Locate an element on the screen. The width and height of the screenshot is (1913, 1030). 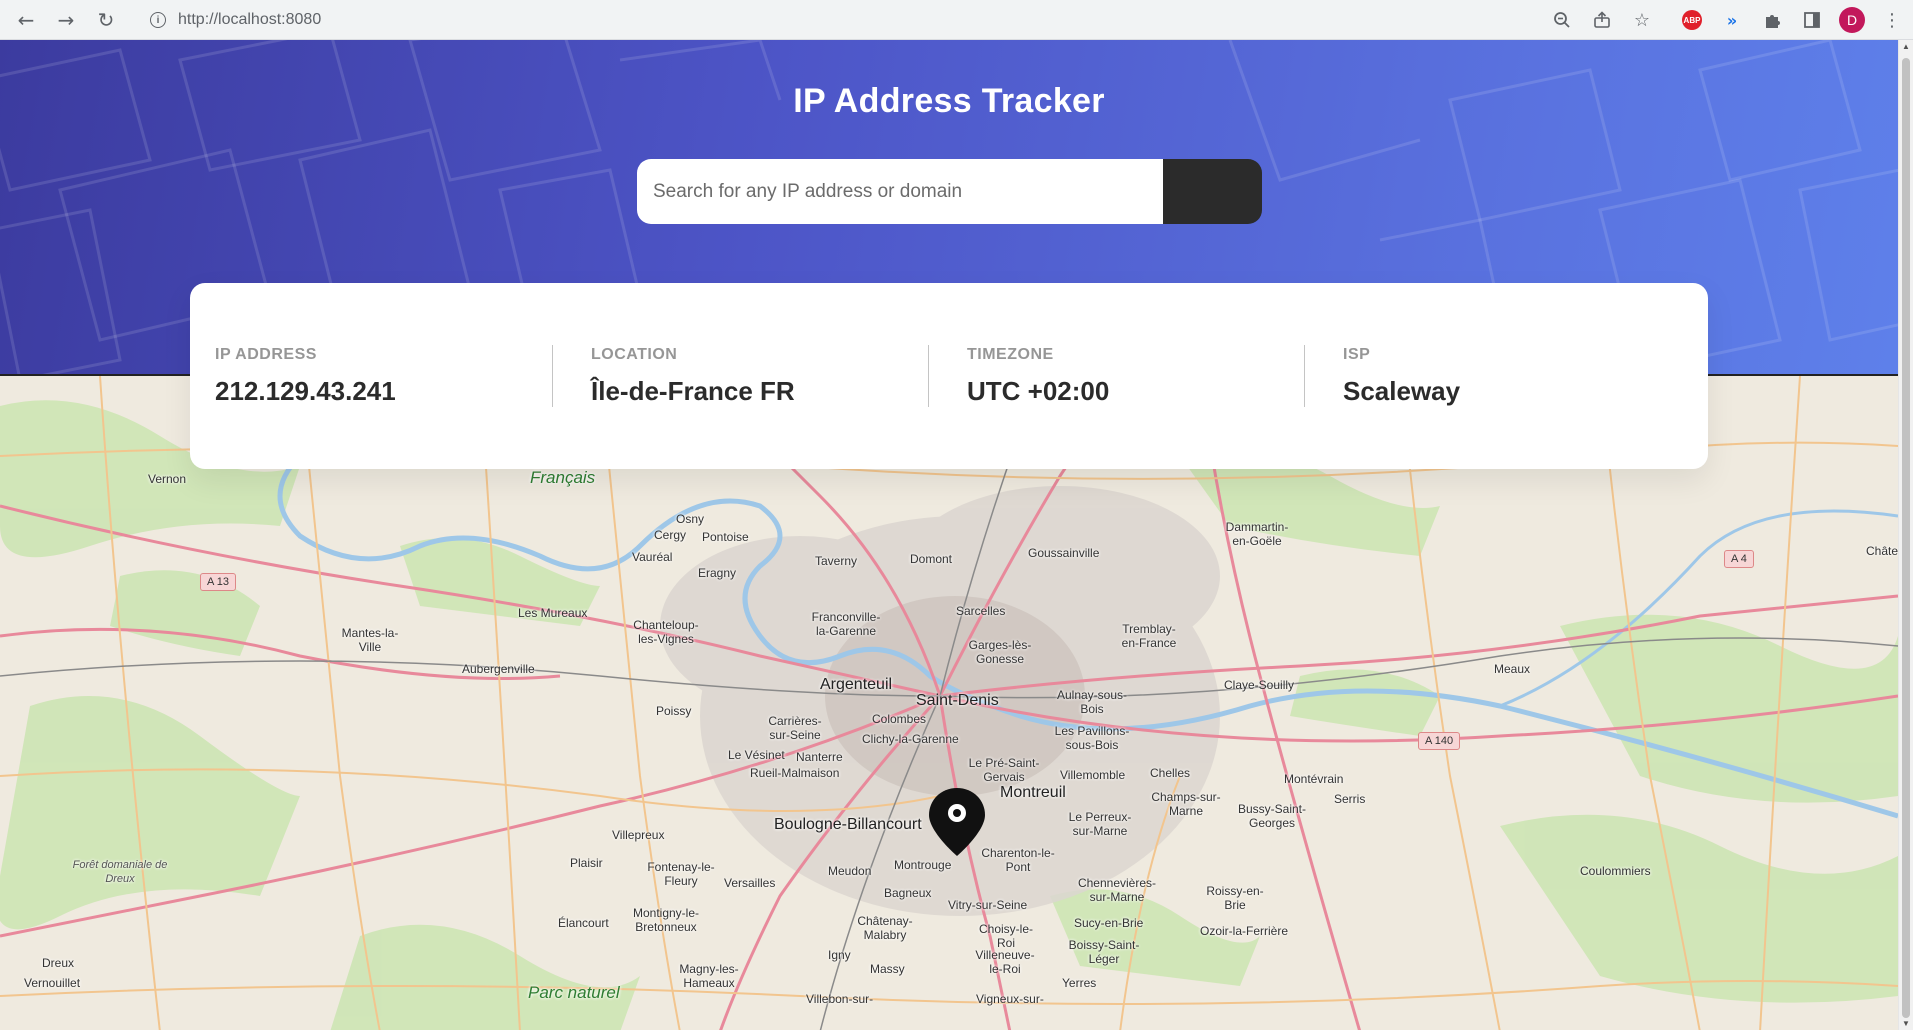
map-label: Poissy is located at coordinates (674, 711).